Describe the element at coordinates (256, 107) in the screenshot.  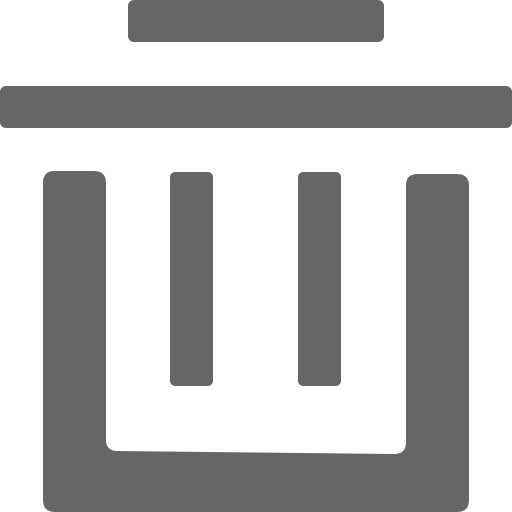
I see `trash-lid` at that location.